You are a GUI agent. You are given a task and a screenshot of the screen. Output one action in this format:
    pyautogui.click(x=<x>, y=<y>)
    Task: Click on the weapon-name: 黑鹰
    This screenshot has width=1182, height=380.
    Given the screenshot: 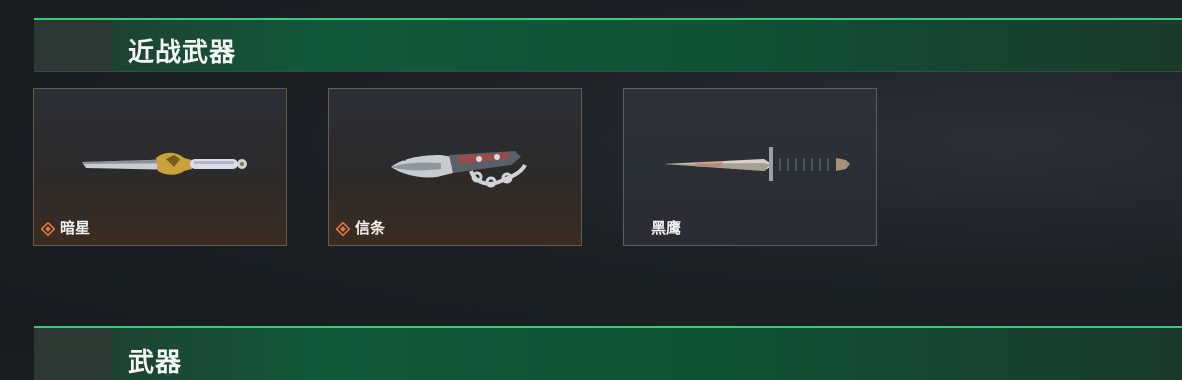 What is the action you would take?
    pyautogui.click(x=666, y=228)
    